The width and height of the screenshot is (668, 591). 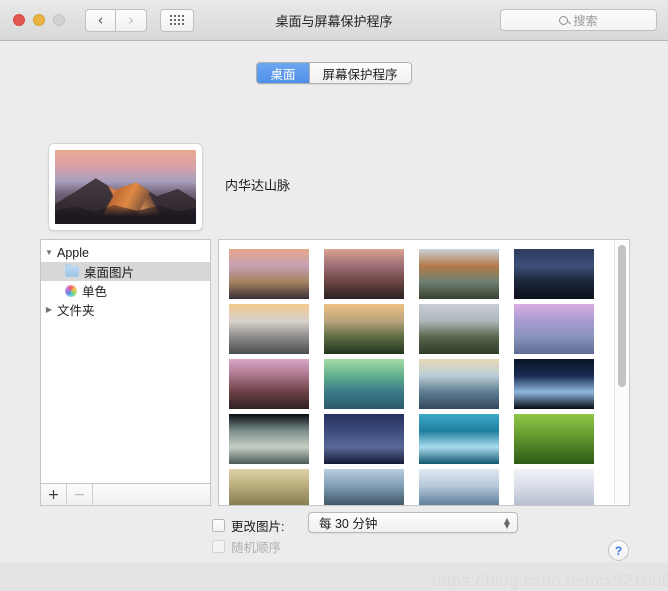 I want to click on search-field: 搜索, so click(x=578, y=20).